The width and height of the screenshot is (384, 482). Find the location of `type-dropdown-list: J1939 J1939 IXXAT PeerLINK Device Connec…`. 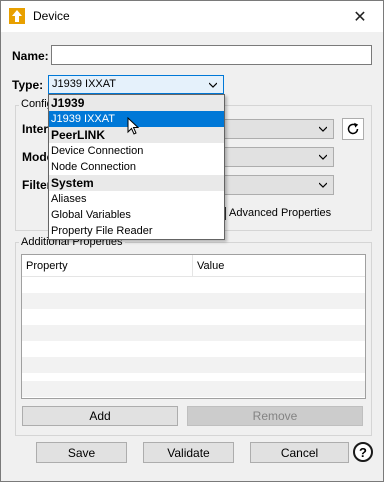

type-dropdown-list: J1939 J1939 IXXAT PeerLINK Device Connec… is located at coordinates (136, 167).